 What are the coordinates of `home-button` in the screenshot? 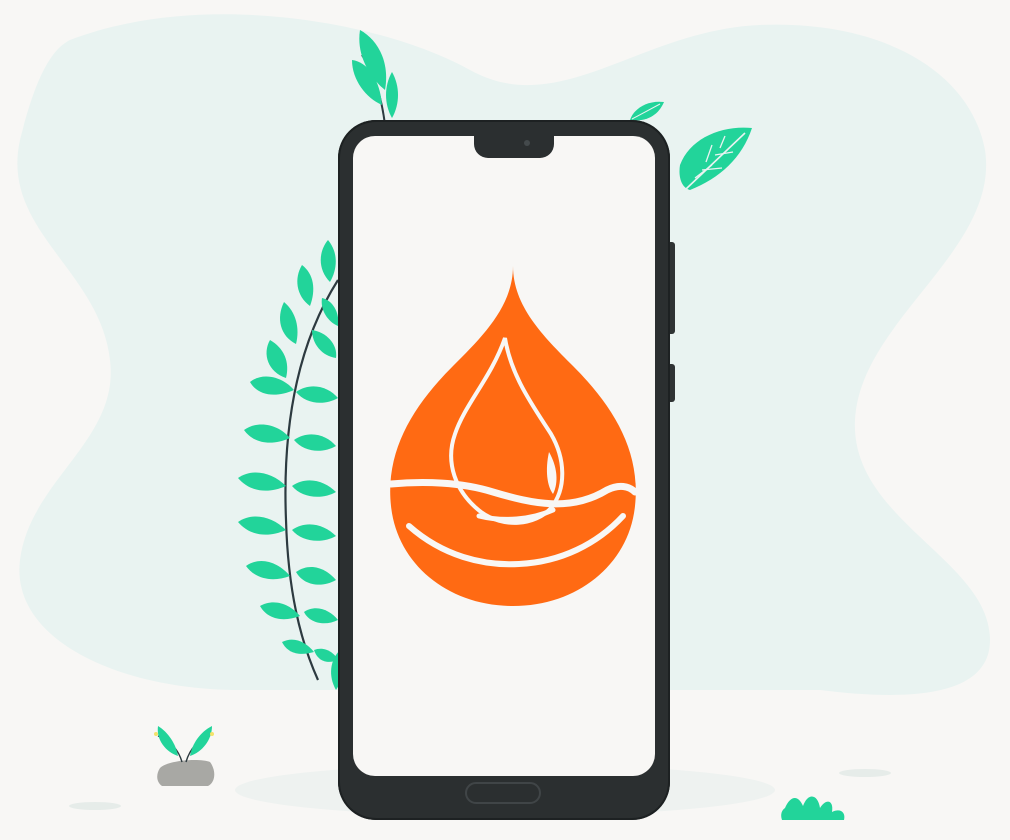 It's located at (503, 793).